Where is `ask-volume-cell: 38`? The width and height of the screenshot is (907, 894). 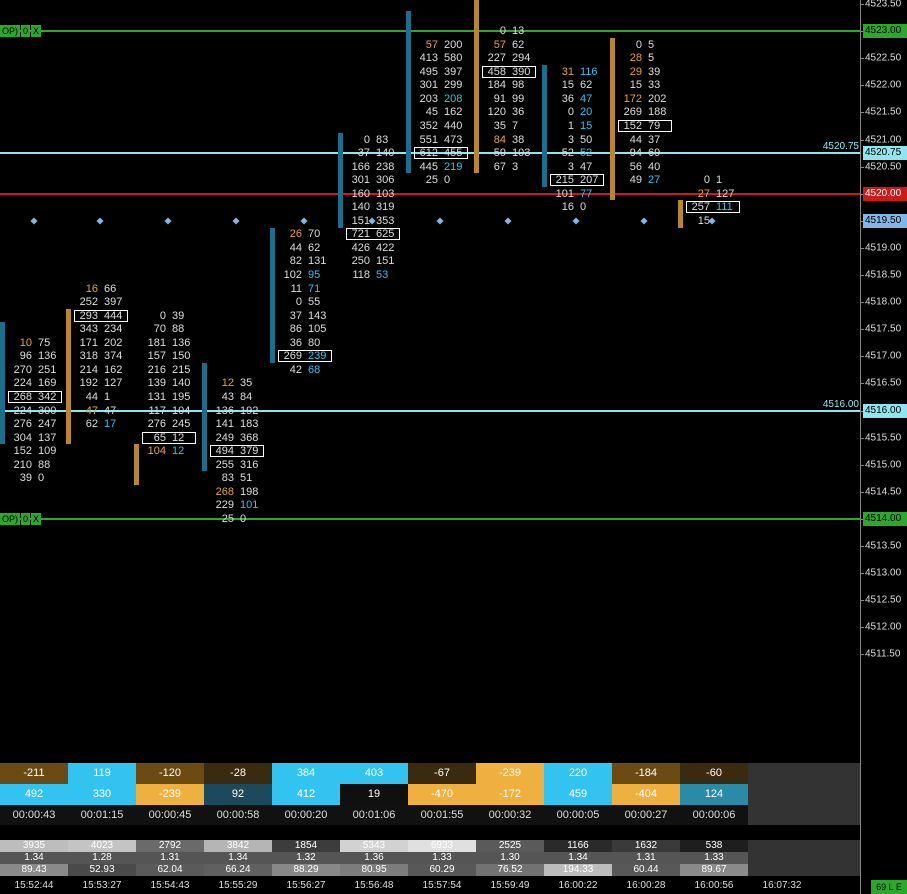 ask-volume-cell: 38 is located at coordinates (518, 139).